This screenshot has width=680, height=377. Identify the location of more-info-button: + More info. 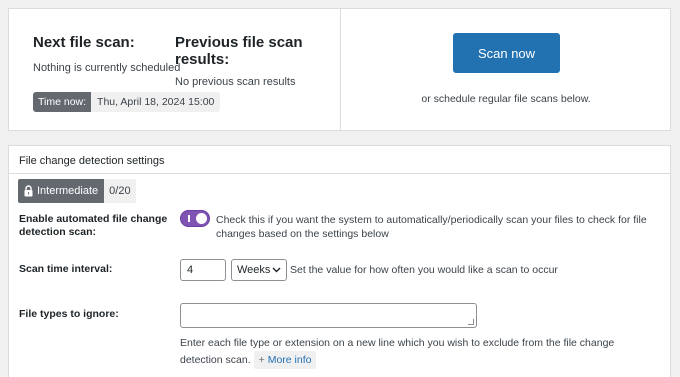
(285, 360).